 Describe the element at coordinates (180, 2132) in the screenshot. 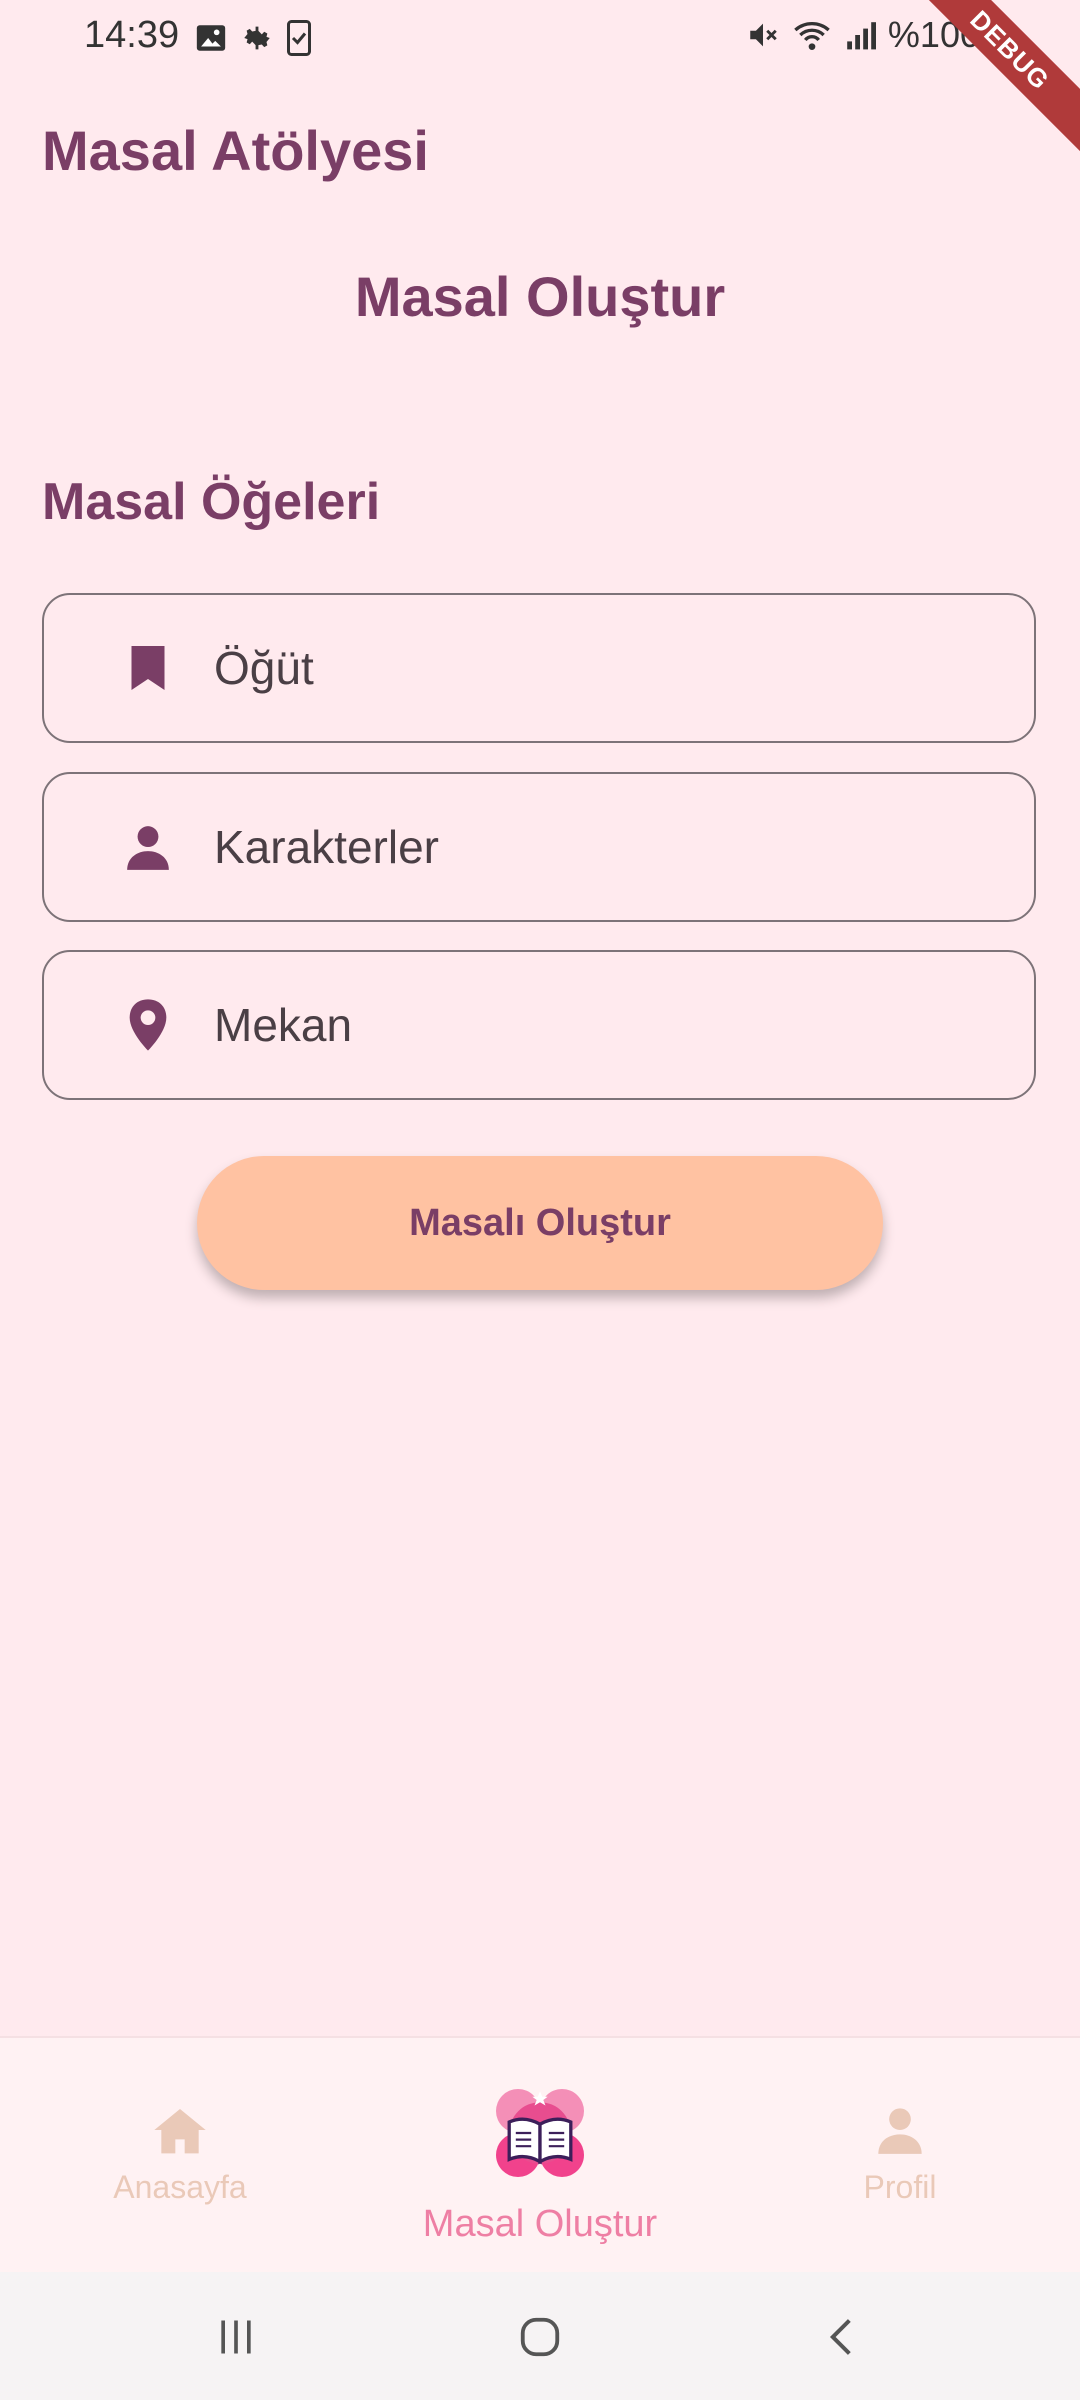

I see `home-icon` at that location.